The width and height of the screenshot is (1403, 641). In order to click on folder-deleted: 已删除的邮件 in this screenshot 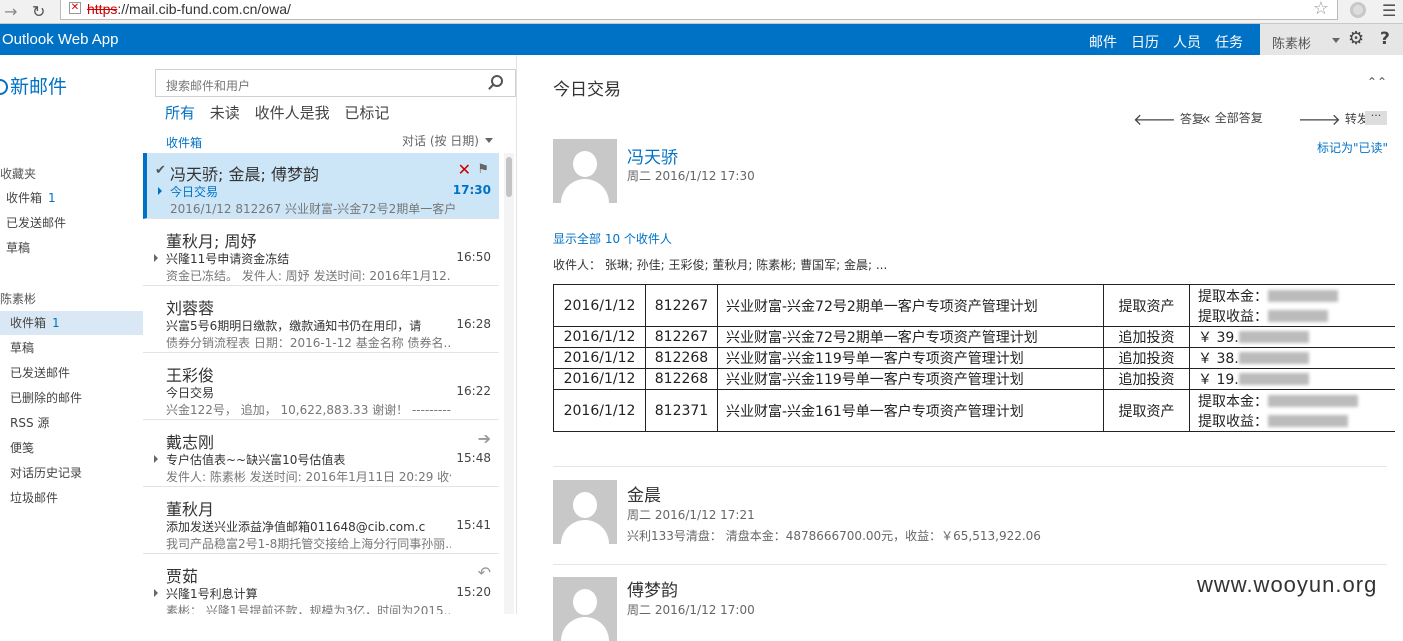, I will do `click(71, 398)`.